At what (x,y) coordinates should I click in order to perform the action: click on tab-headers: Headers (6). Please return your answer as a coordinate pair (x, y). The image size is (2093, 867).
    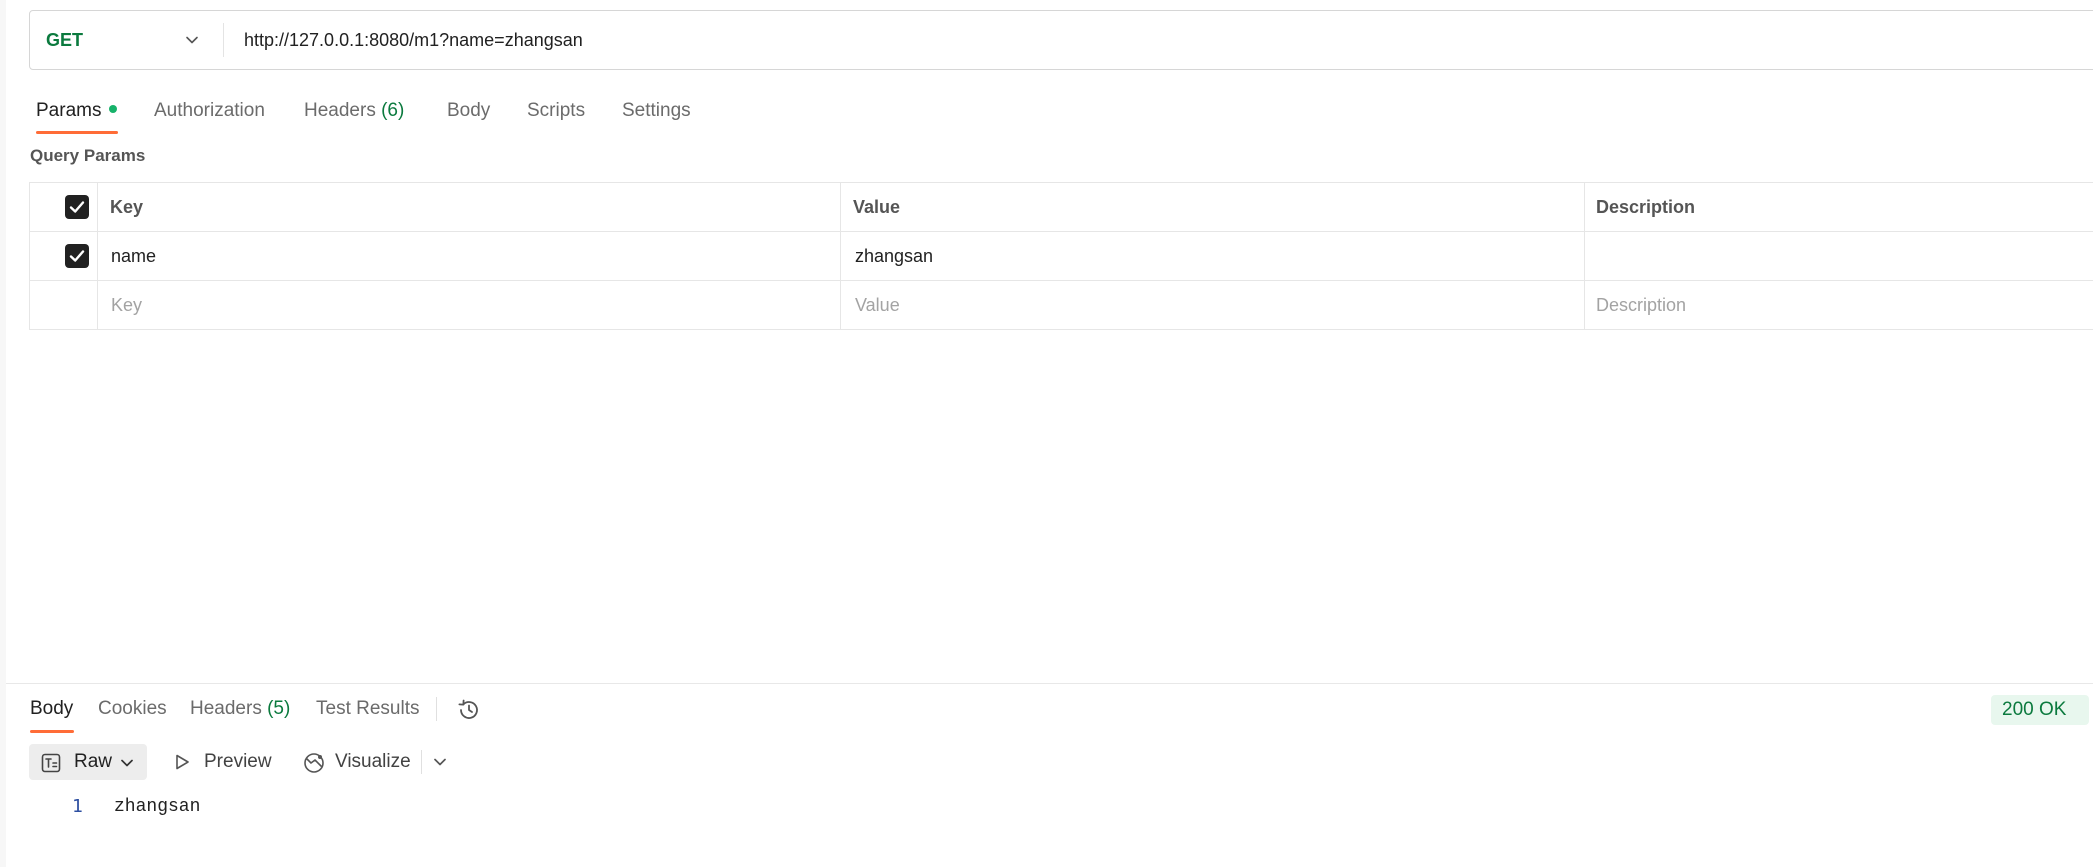
    Looking at the image, I should click on (354, 111).